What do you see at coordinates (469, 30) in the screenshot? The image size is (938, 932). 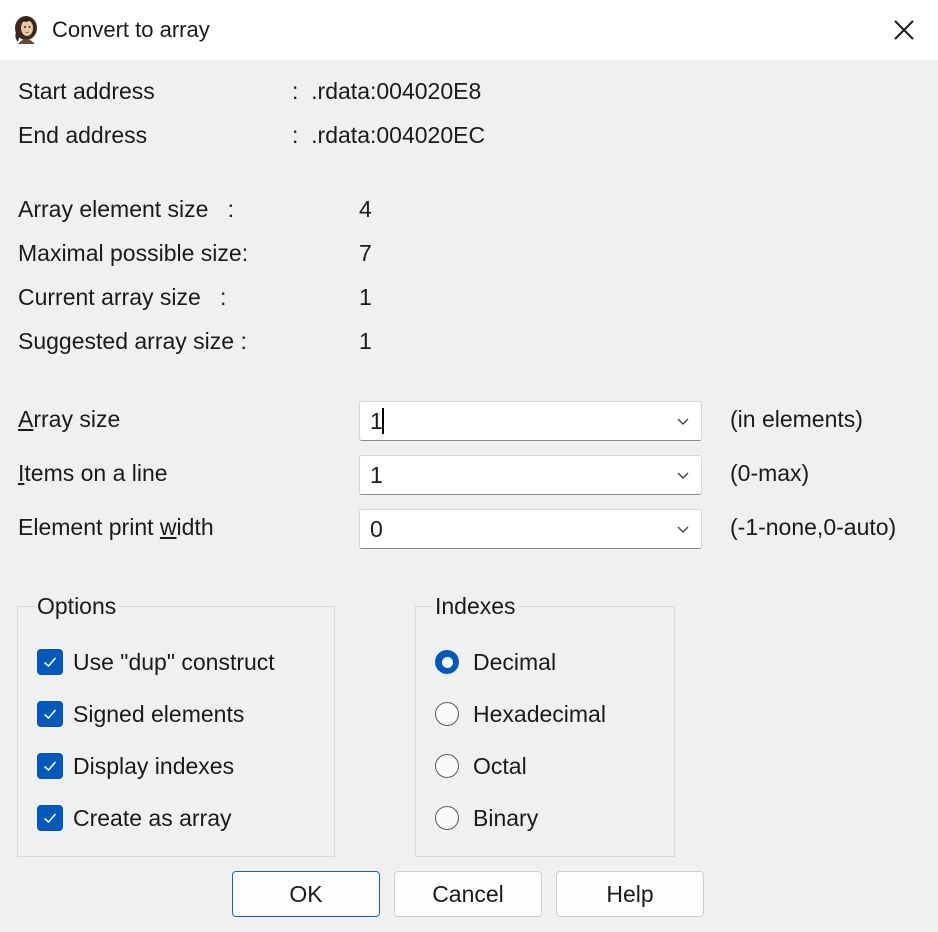 I see `title-bar: Convert to array` at bounding box center [469, 30].